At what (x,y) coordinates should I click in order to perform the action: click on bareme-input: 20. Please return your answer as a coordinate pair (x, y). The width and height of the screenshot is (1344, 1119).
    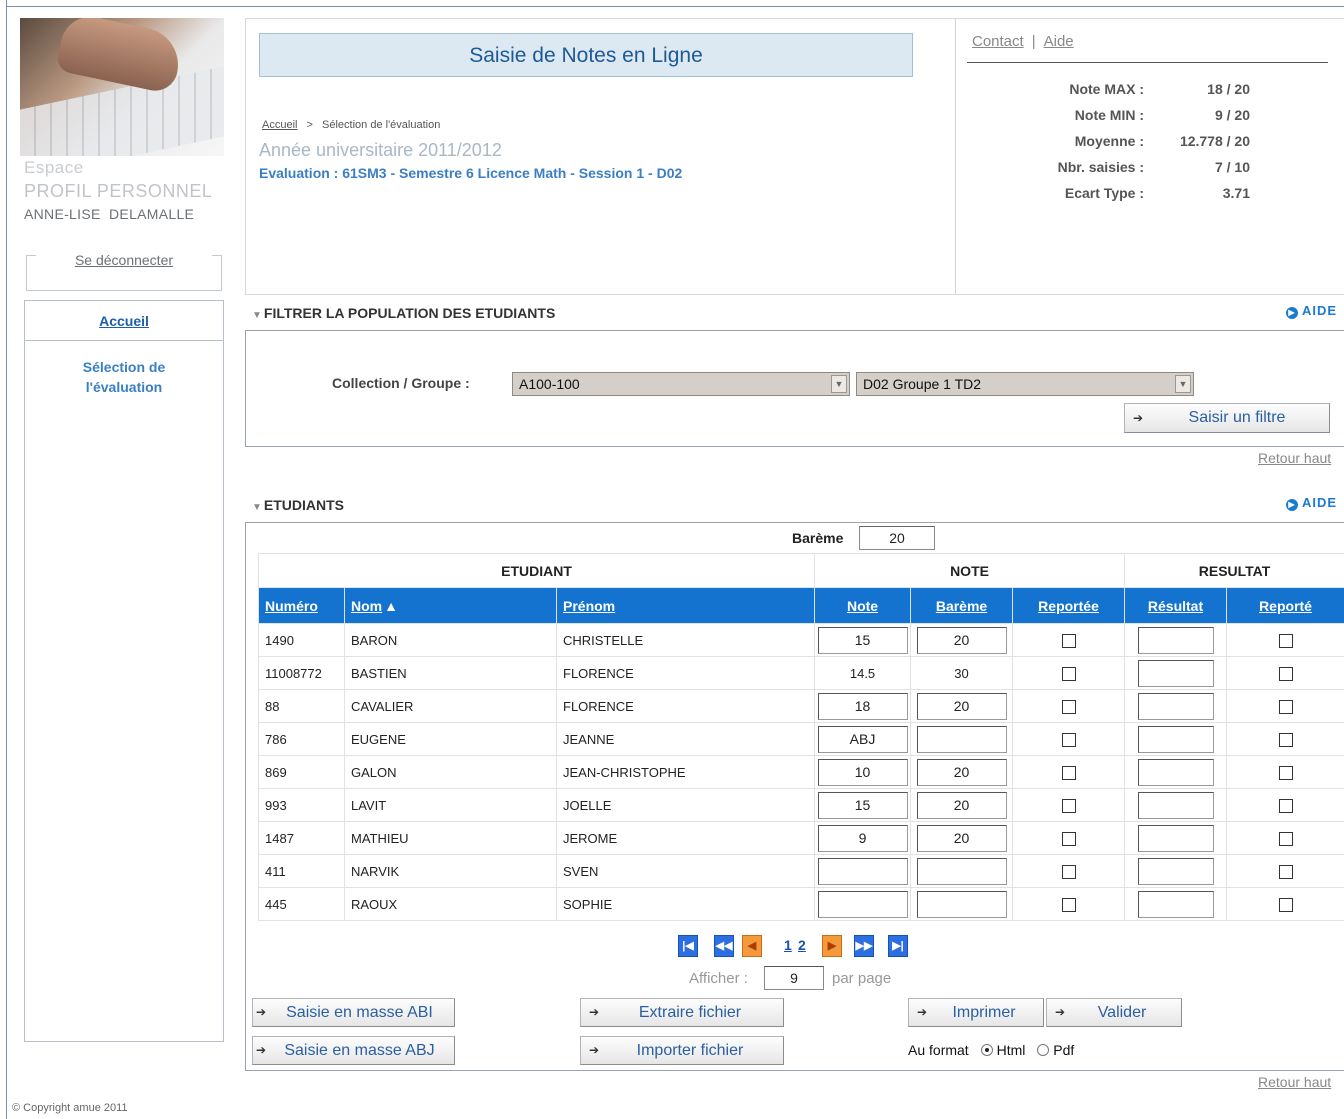
    Looking at the image, I should click on (897, 538).